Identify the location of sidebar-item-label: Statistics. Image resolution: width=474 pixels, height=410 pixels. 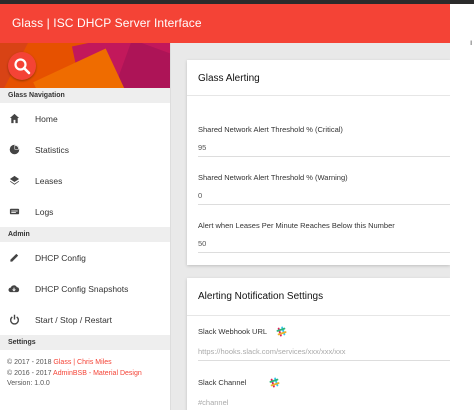
(52, 149).